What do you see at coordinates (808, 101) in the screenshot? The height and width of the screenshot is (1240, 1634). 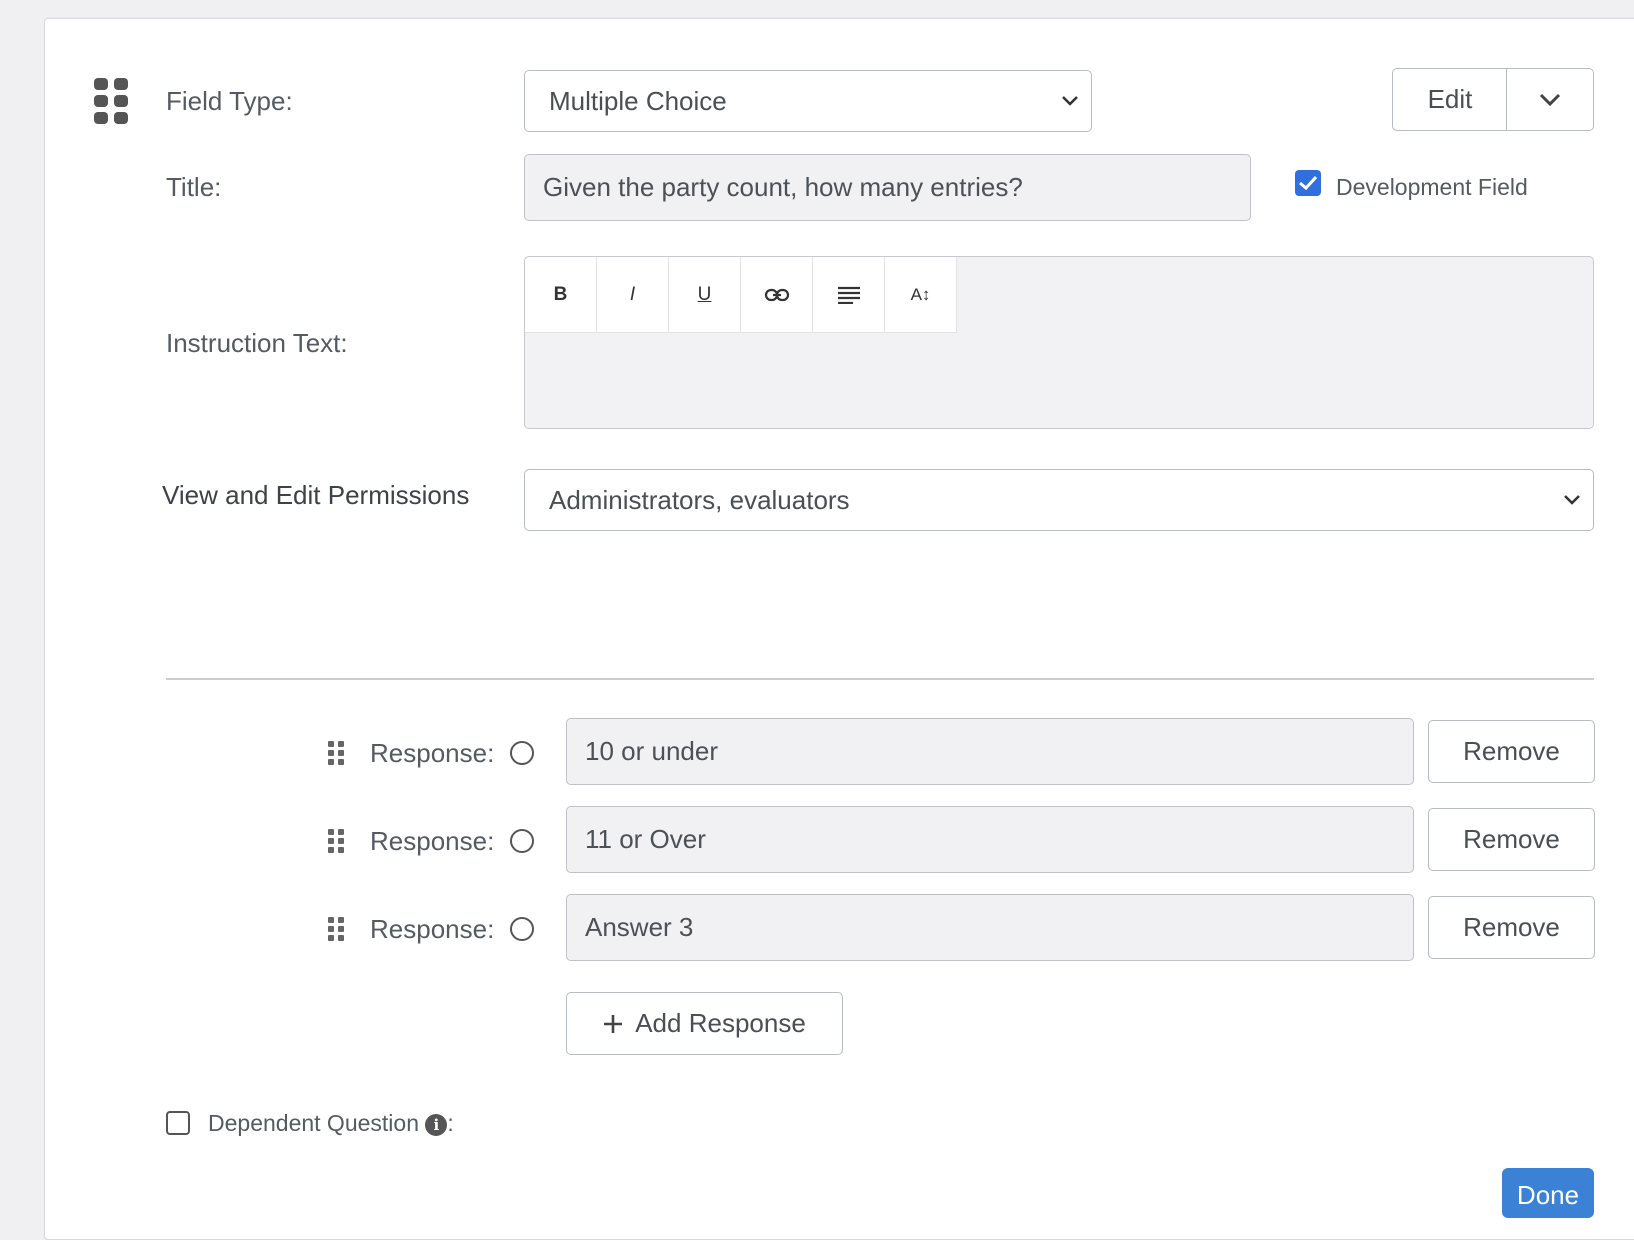 I see `field-type-select: Multiple Choice` at bounding box center [808, 101].